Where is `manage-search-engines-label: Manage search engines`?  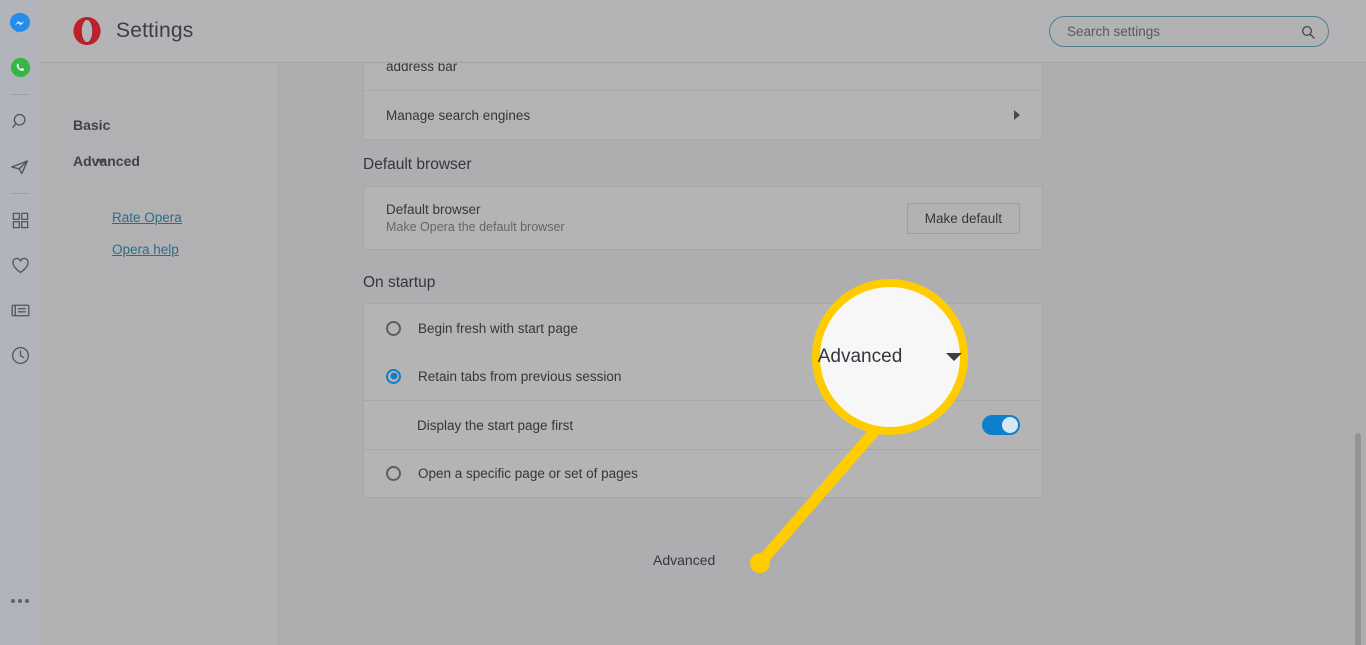 manage-search-engines-label: Manage search engines is located at coordinates (458, 115).